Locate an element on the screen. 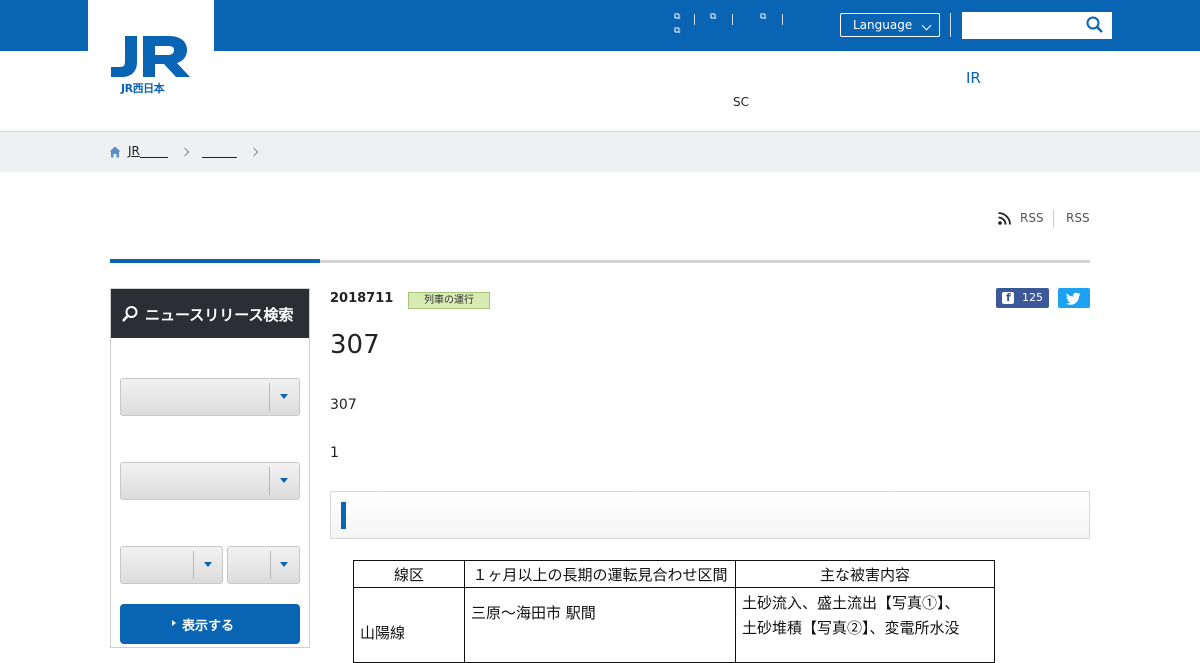 This screenshot has width=1200, height=663. twitter-share-button is located at coordinates (1074, 298).